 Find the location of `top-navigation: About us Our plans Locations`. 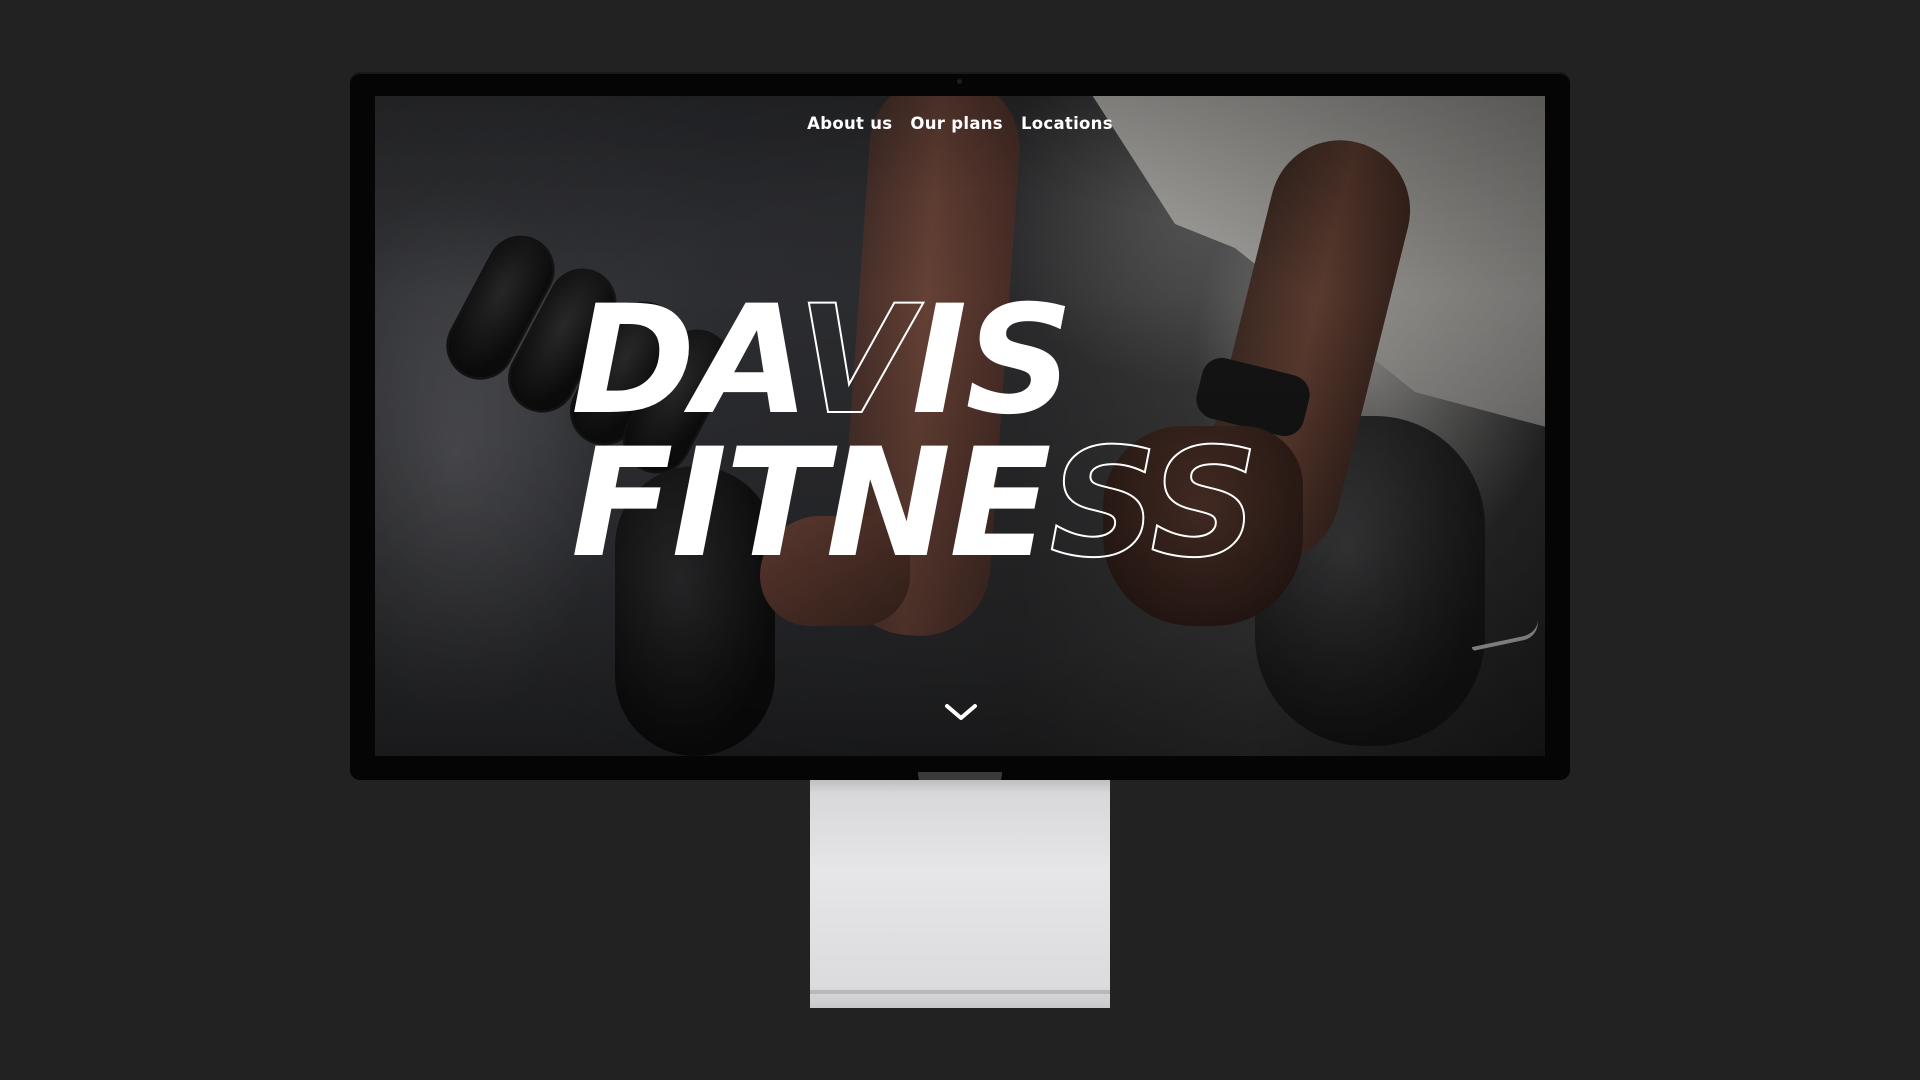

top-navigation: About us Our plans Locations is located at coordinates (960, 123).